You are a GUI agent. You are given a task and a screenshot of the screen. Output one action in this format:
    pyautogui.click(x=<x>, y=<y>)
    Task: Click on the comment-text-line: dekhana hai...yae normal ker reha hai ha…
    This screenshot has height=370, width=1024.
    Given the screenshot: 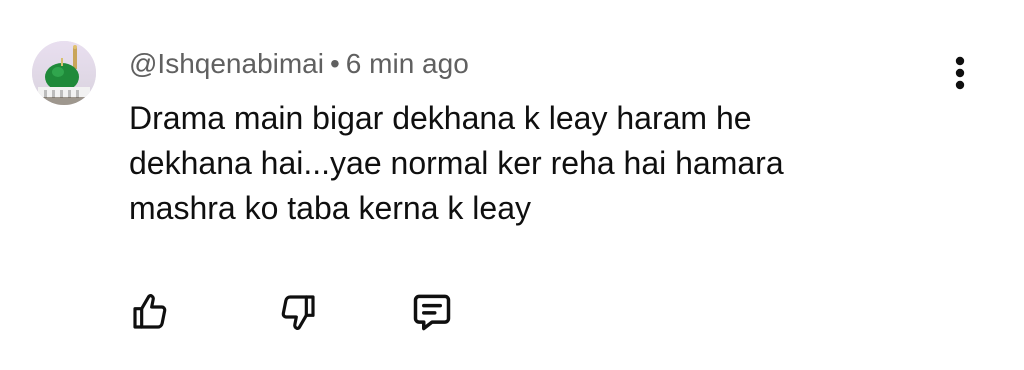 What is the action you would take?
    pyautogui.click(x=456, y=163)
    